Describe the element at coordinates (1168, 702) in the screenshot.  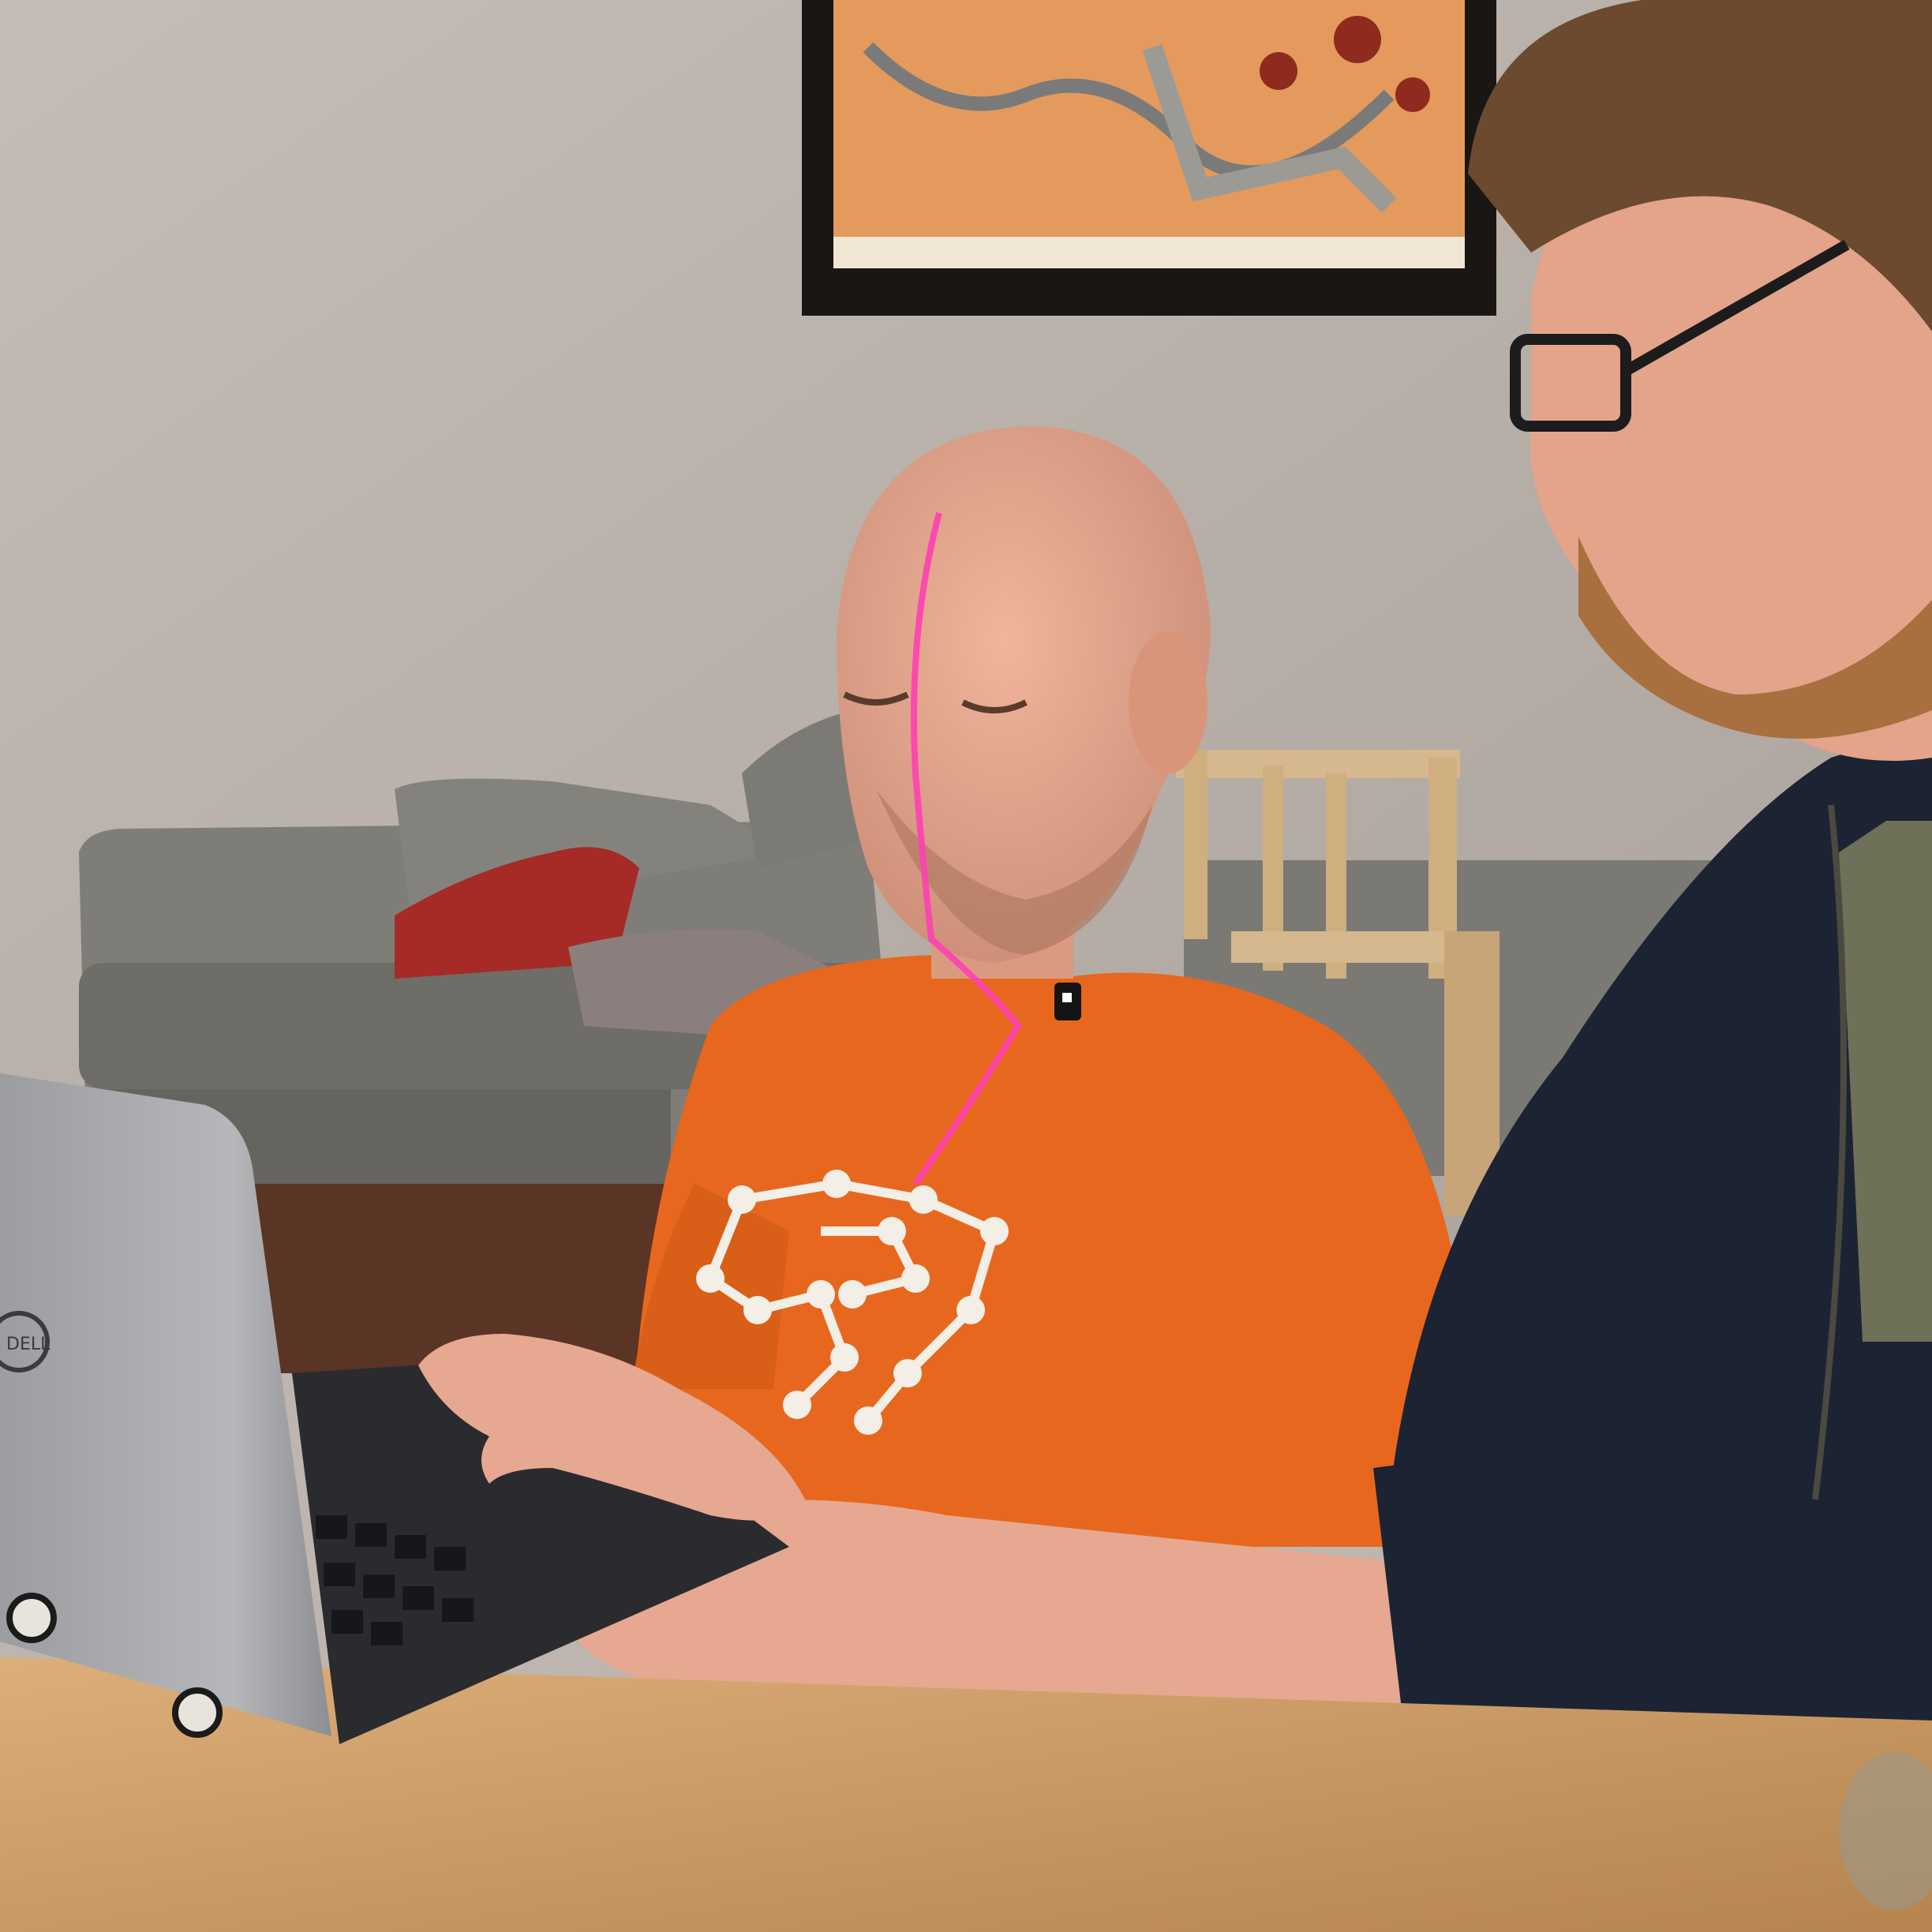
I see `ear` at that location.